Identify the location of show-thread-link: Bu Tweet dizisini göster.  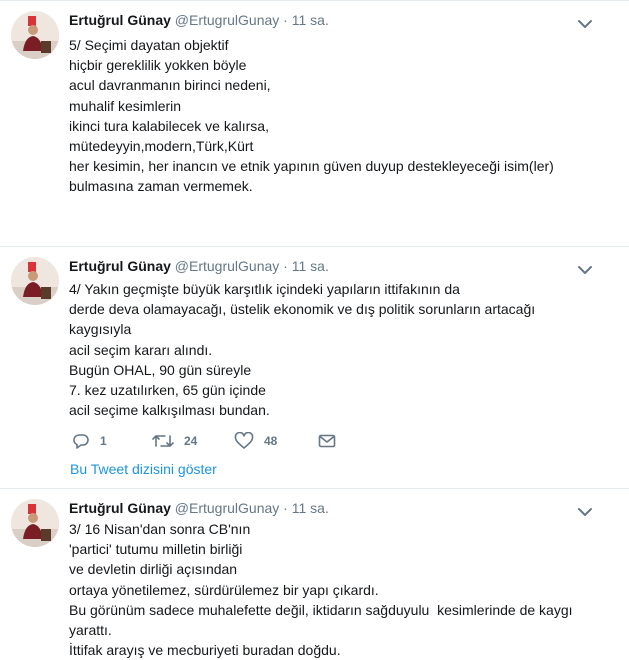
(143, 469).